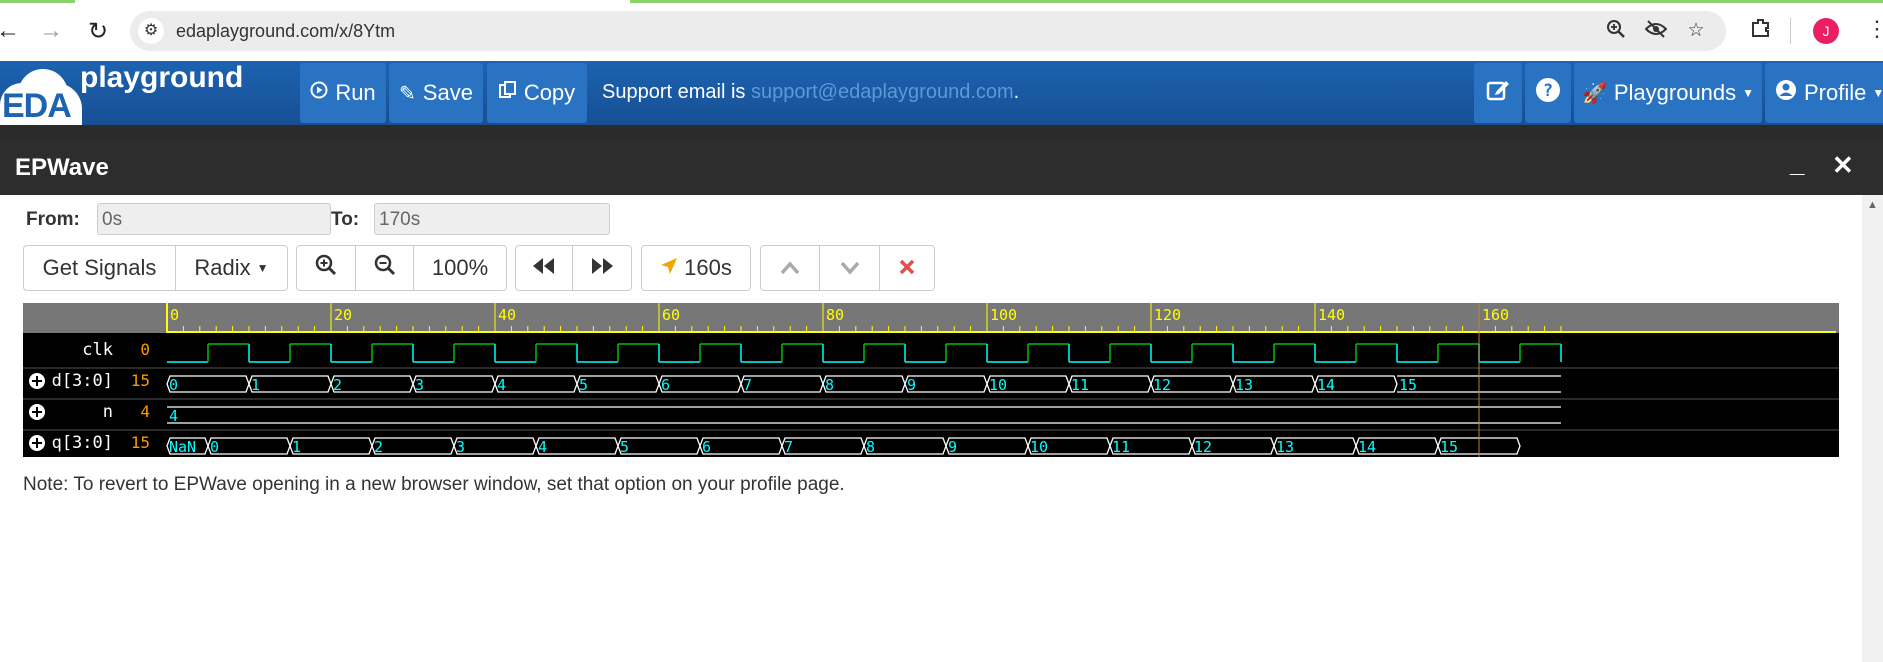  I want to click on signal-value: 4, so click(145, 411).